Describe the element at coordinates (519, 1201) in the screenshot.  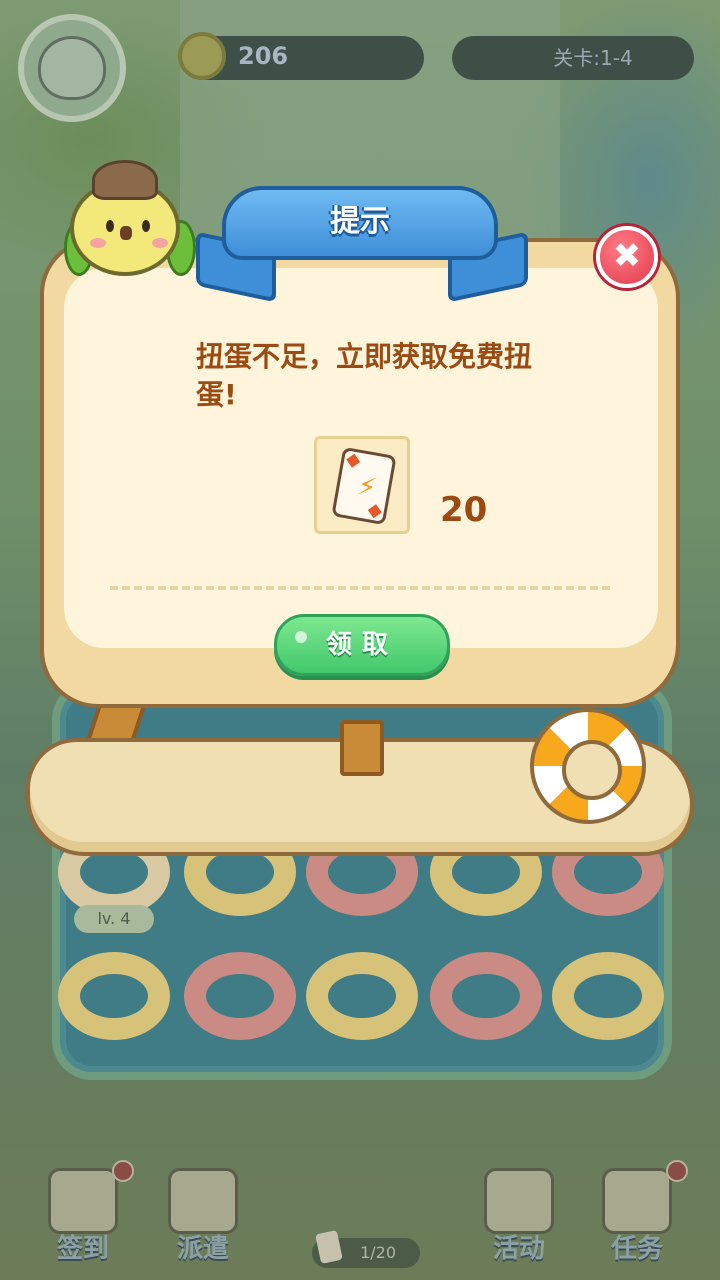
I see `megaphone-icon` at that location.